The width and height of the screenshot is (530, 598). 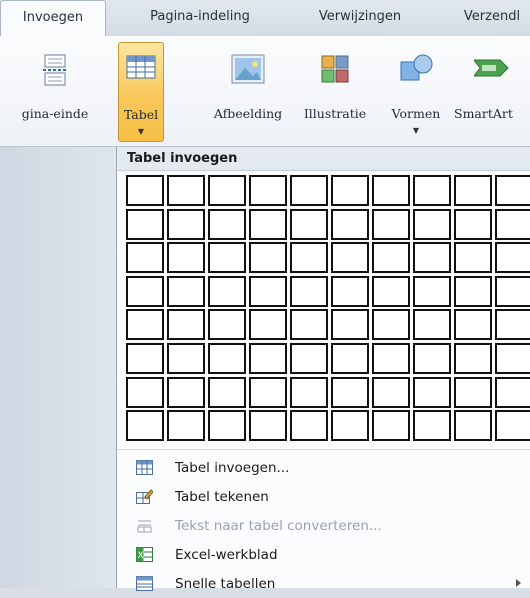 I want to click on picture-button: Afbeelding, so click(x=248, y=92).